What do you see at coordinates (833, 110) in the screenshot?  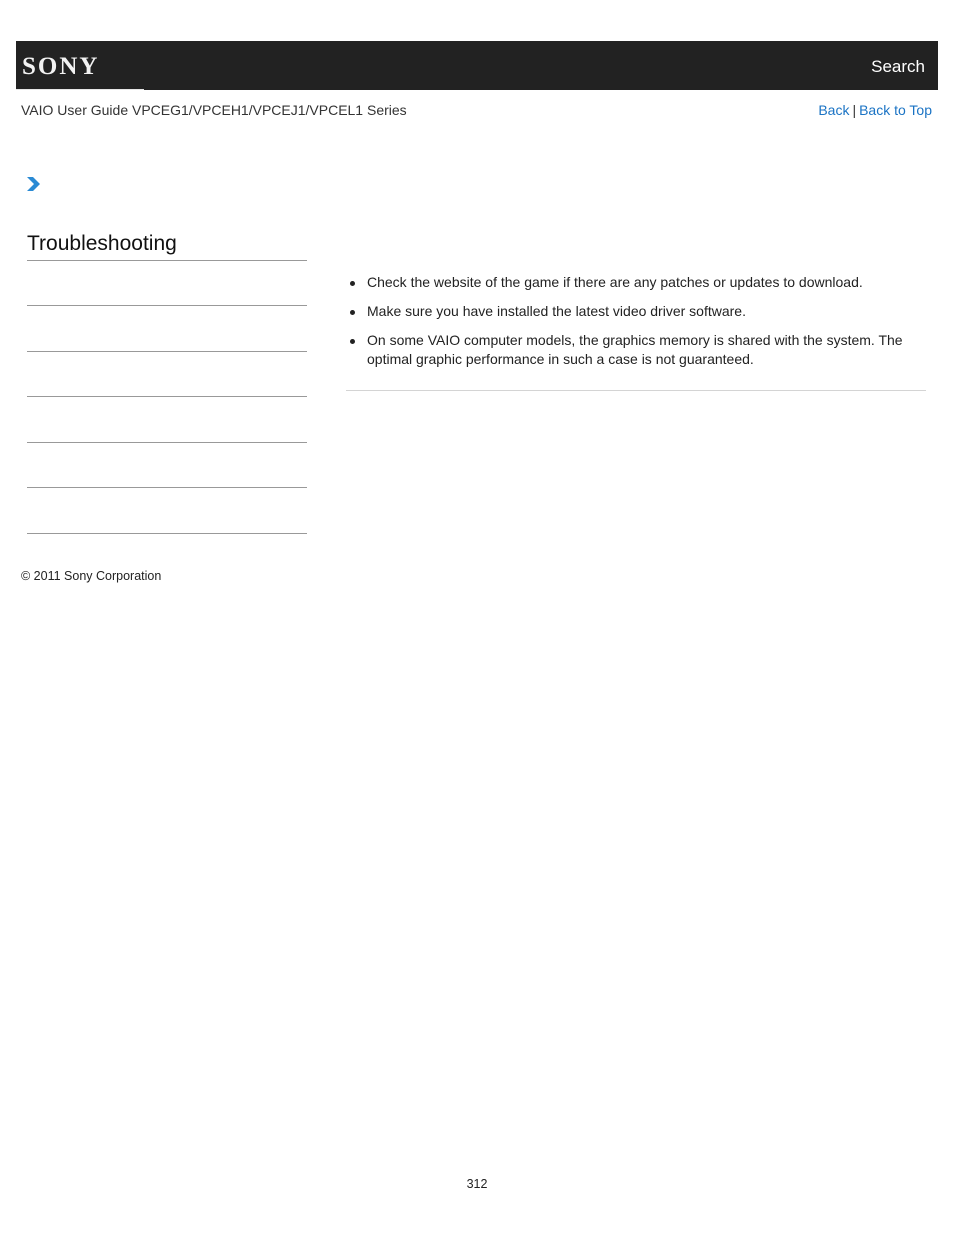 I see `back-link: Back` at bounding box center [833, 110].